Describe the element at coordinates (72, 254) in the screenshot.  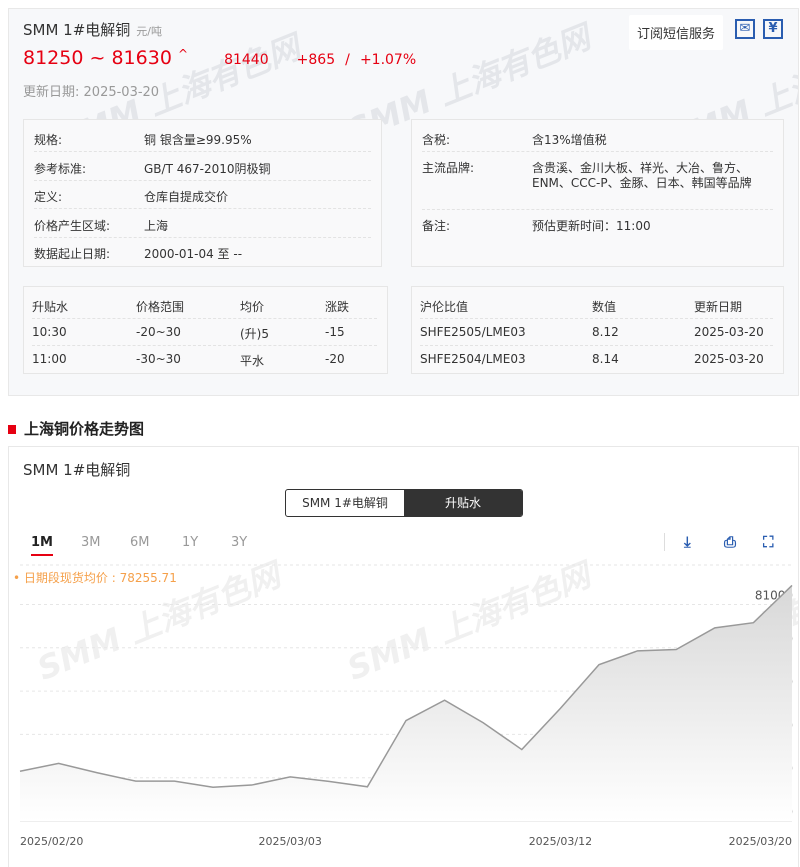
I see `spec-label: 数据起止日期:` at that location.